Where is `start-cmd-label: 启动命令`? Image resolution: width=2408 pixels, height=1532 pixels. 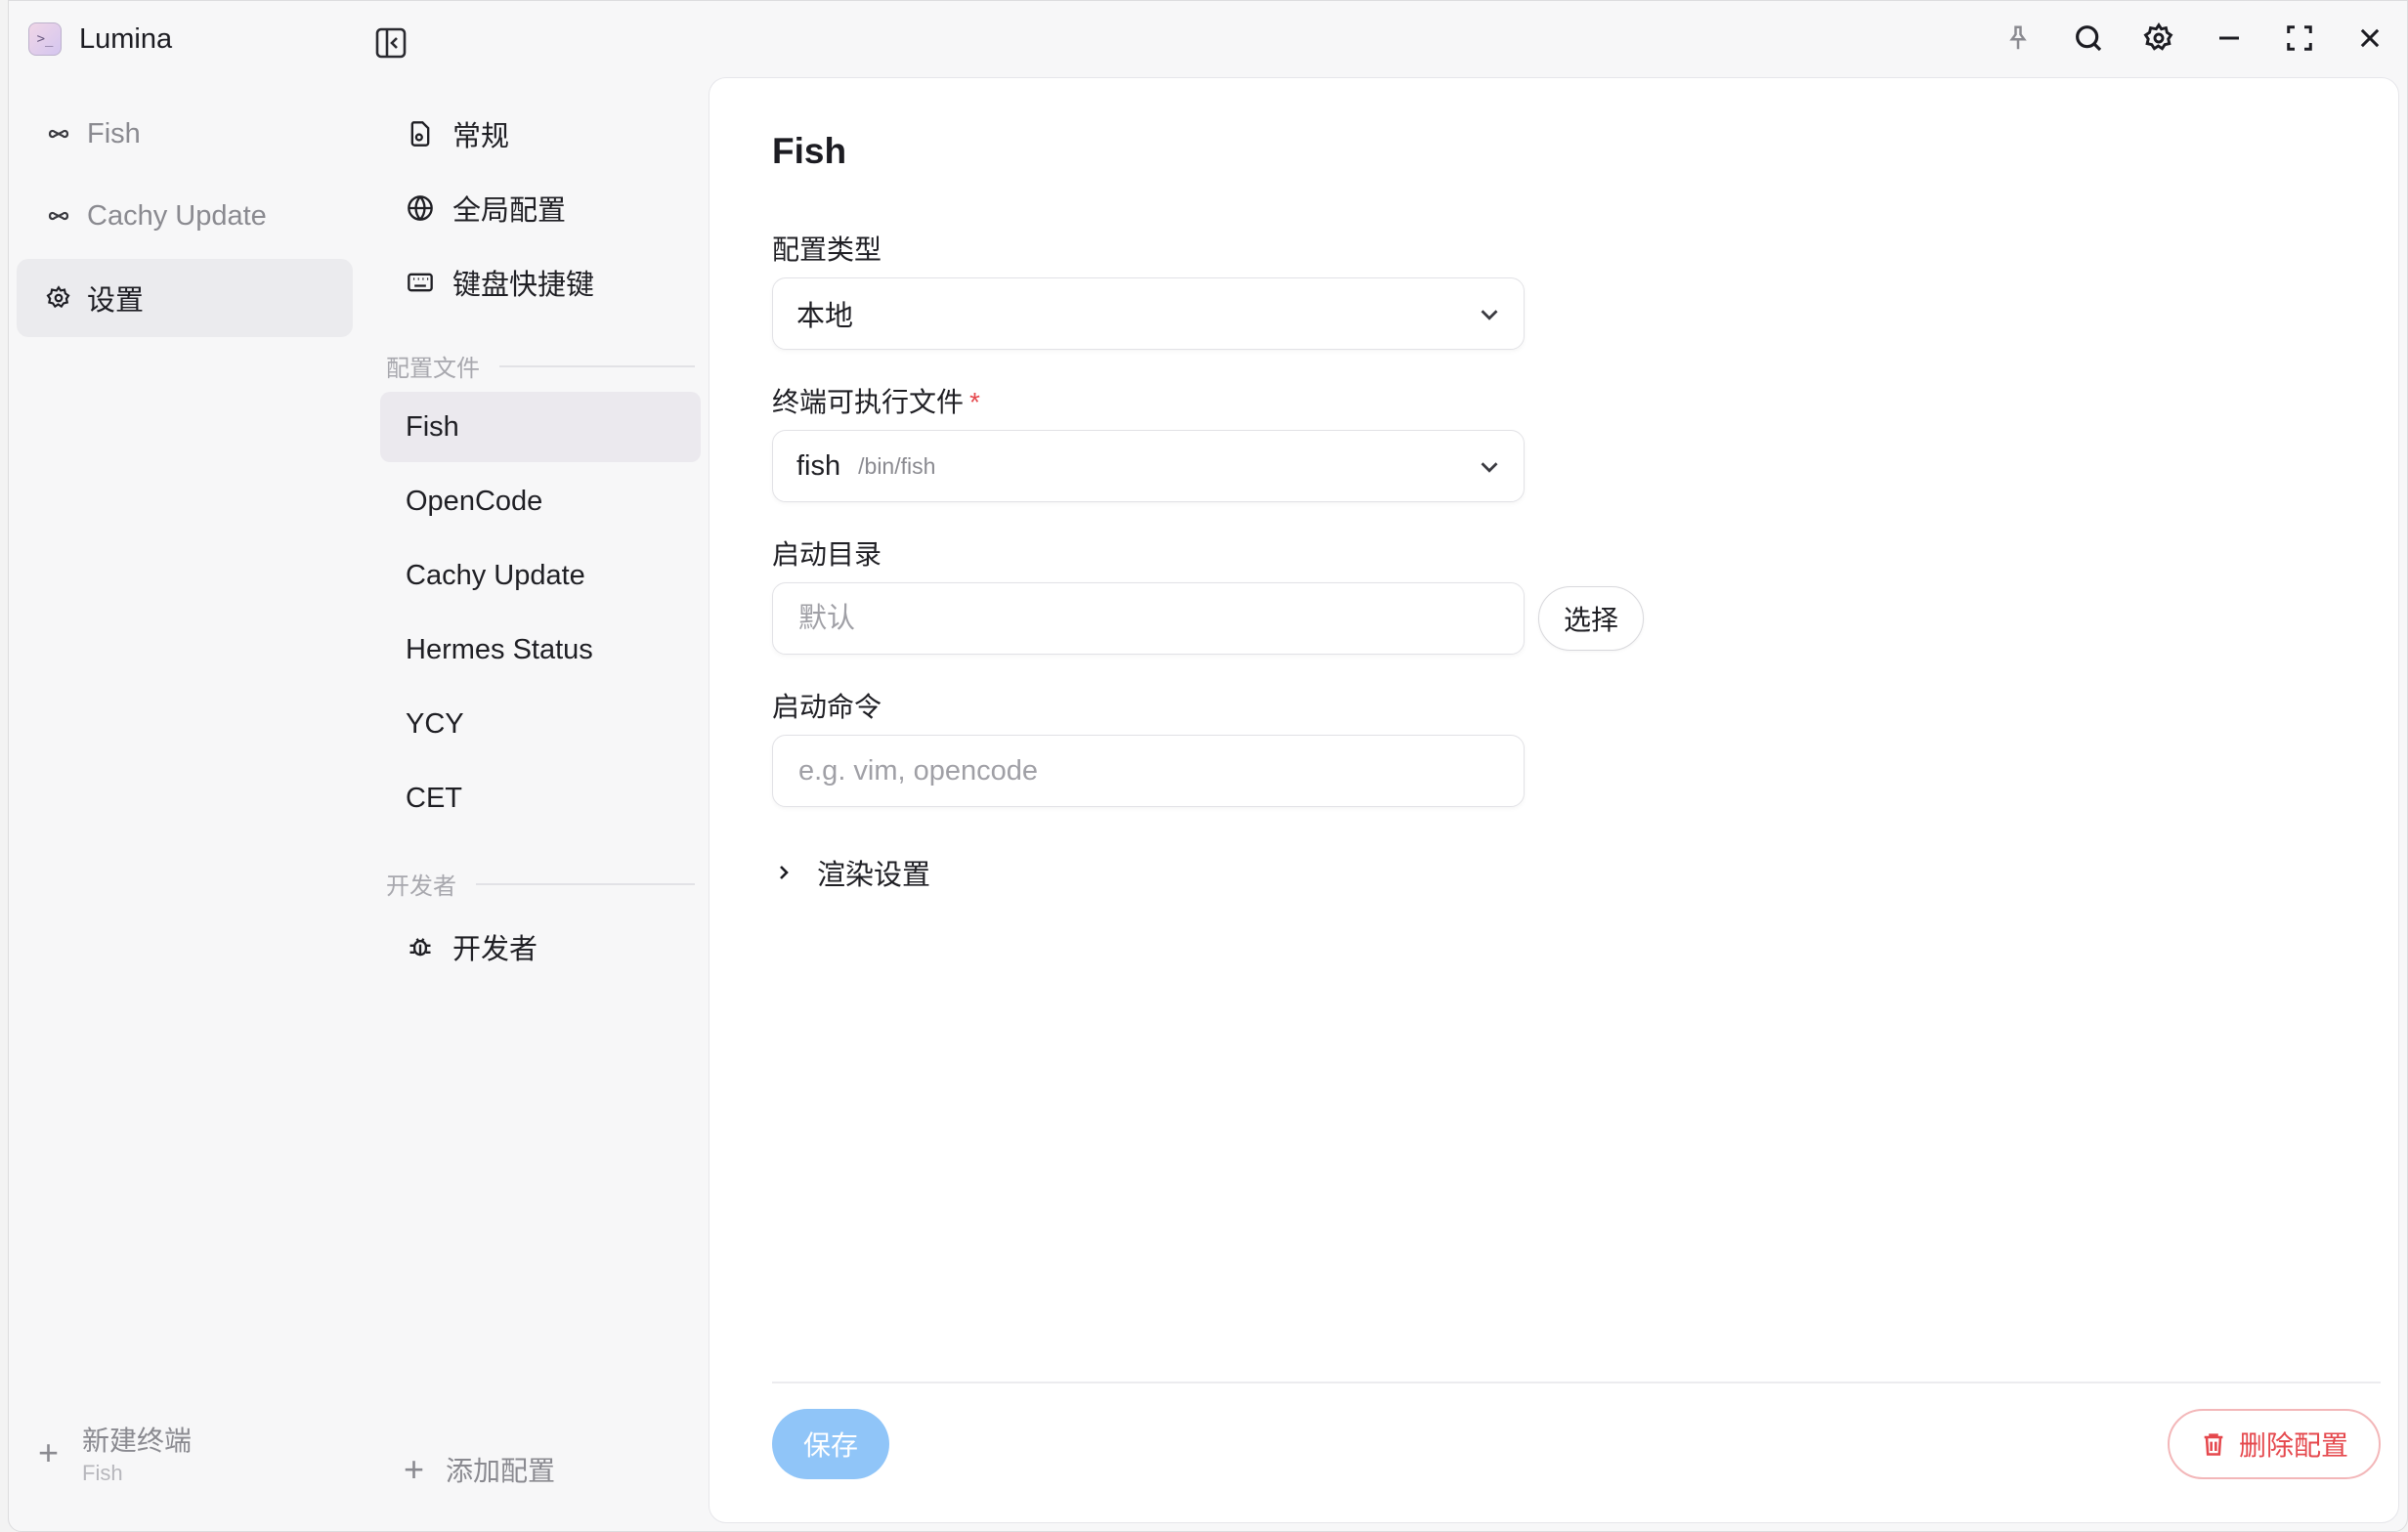 start-cmd-label: 启动命令 is located at coordinates (827, 707).